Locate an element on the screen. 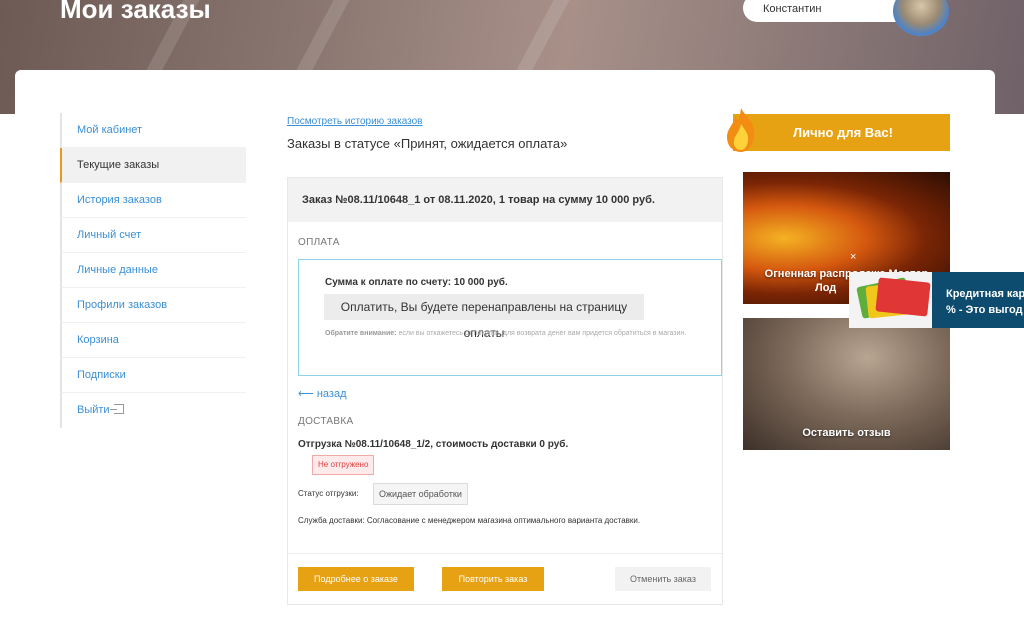  shipment-status-label: Статус отгрузки: is located at coordinates (328, 493).